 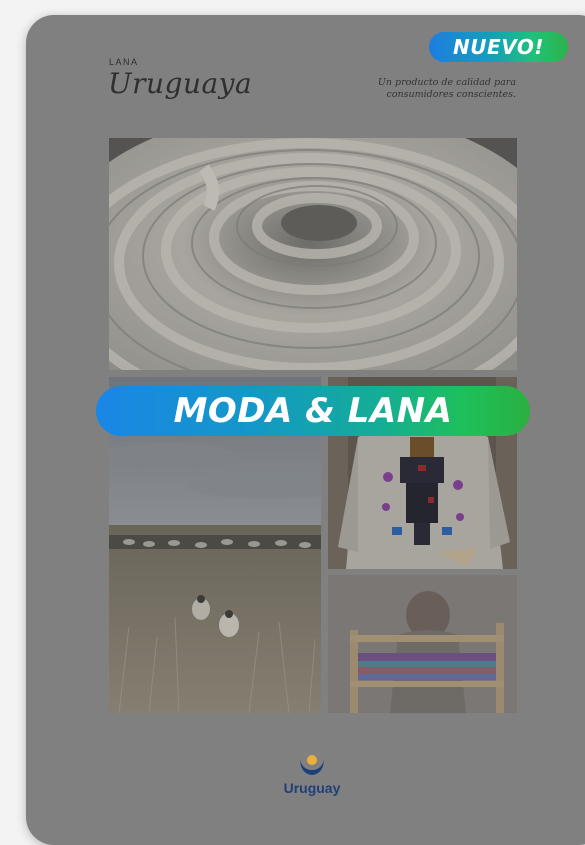 I want to click on loom-photo, so click(x=422, y=644).